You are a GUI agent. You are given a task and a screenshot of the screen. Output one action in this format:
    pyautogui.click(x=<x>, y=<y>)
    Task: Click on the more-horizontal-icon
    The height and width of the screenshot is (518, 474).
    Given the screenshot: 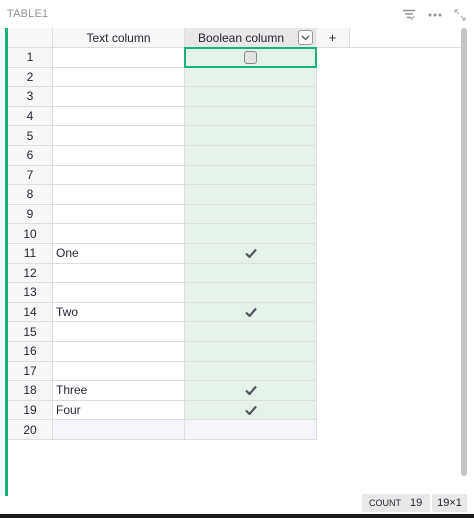 What is the action you would take?
    pyautogui.click(x=435, y=15)
    